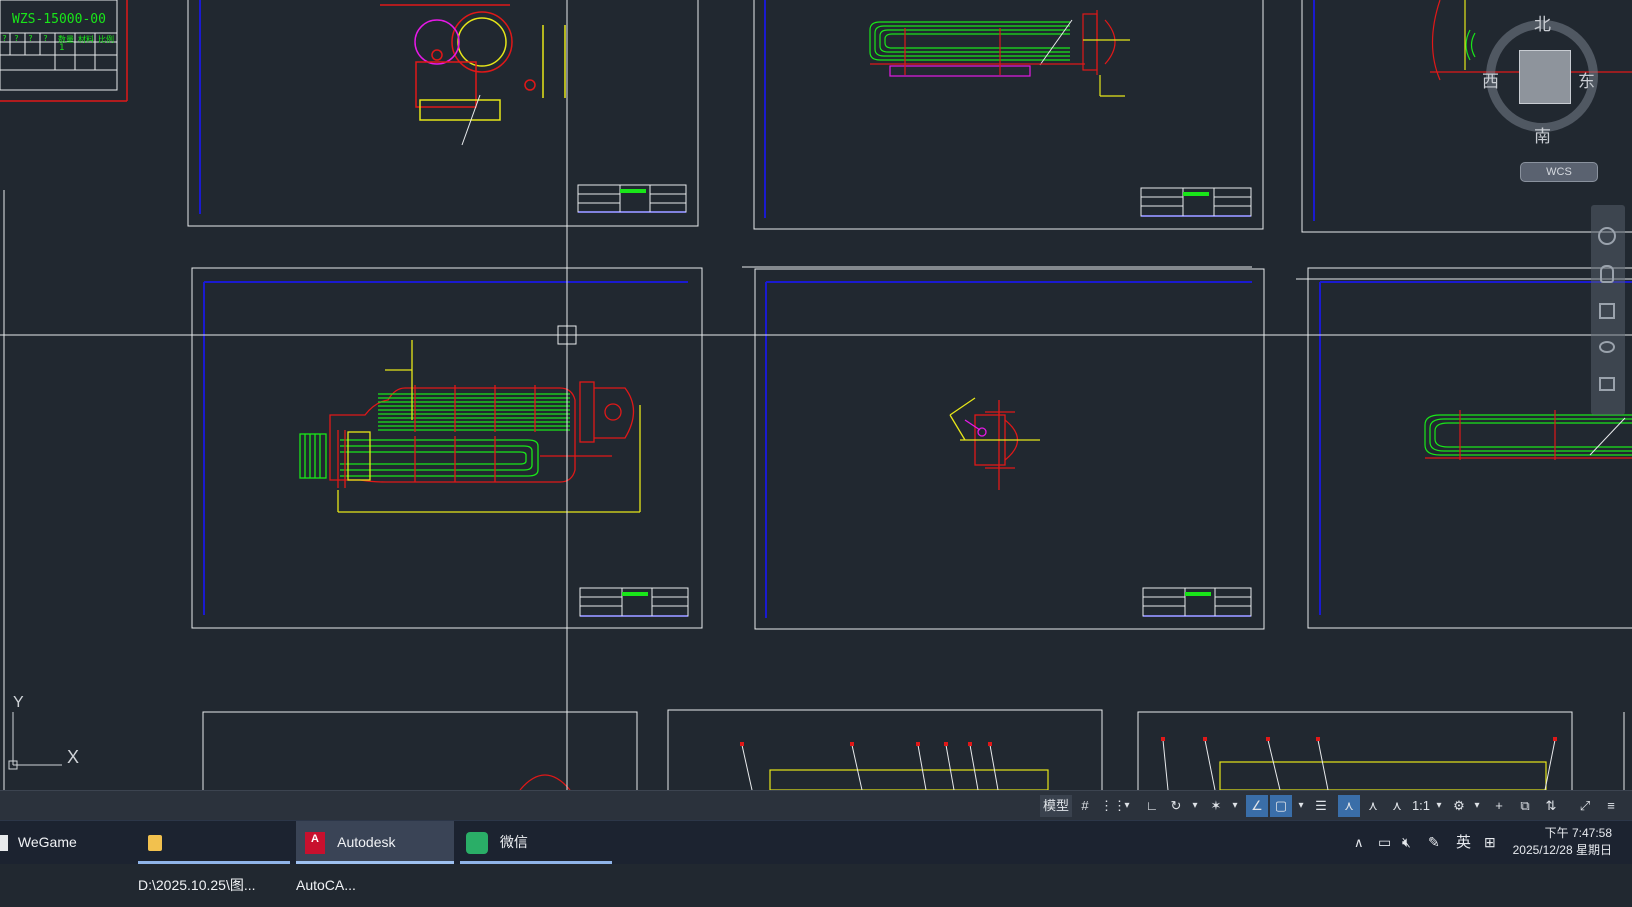 This screenshot has height=907, width=1632. I want to click on orbit-icon, so click(1607, 347).